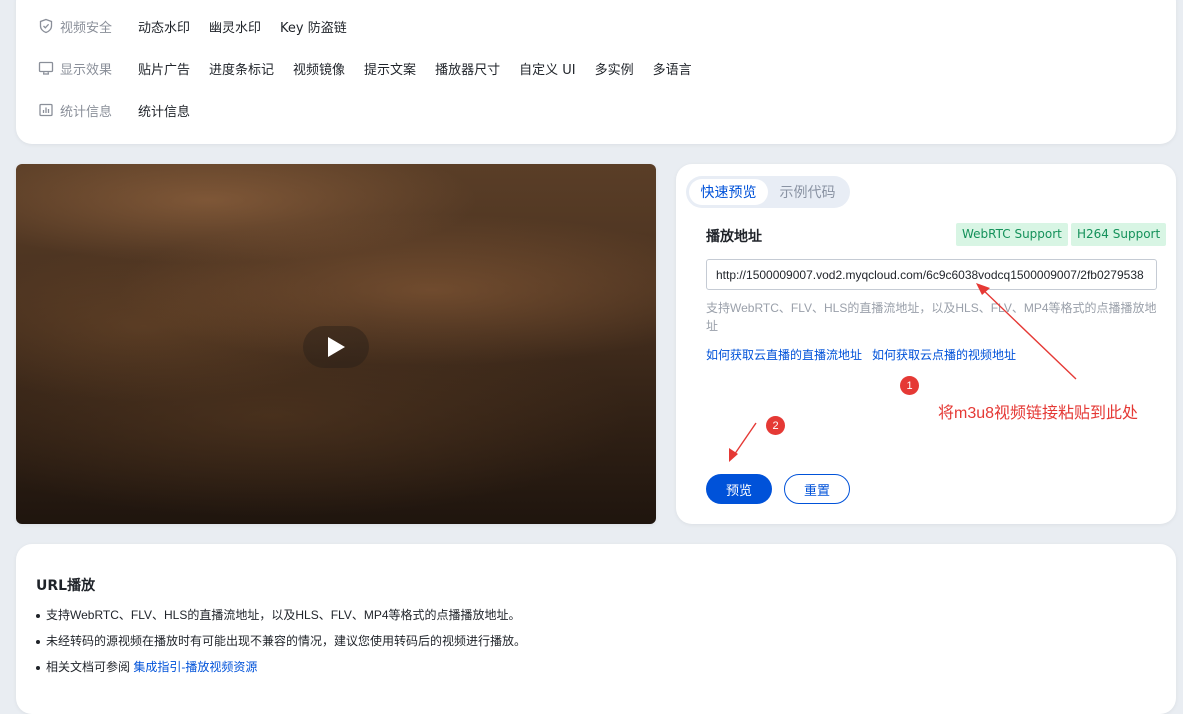 This screenshot has width=1183, height=714. What do you see at coordinates (1119, 234) in the screenshot?
I see `h264-badge: H264 Support` at bounding box center [1119, 234].